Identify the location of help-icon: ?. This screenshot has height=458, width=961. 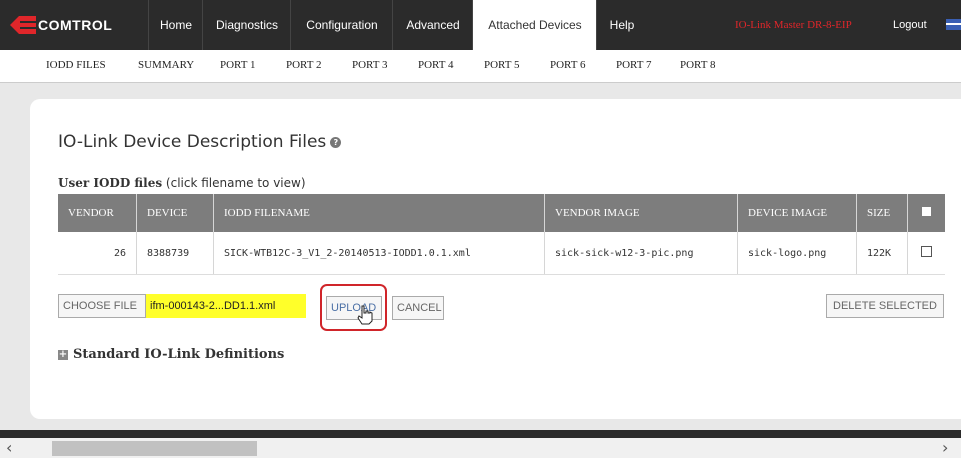
(336, 142).